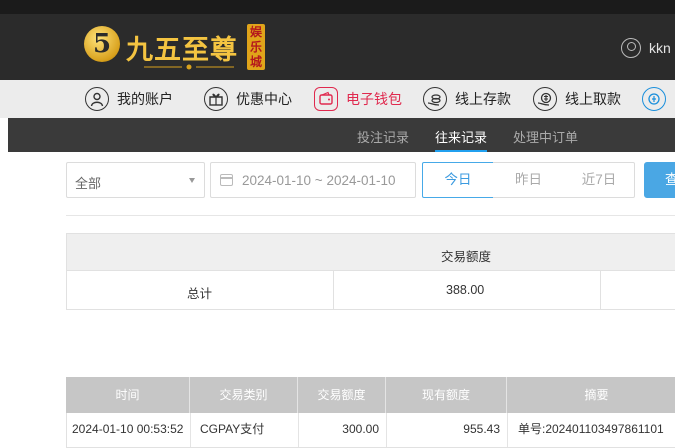 The image size is (675, 448). Describe the element at coordinates (245, 430) in the screenshot. I see `cell-type: CGPAY支付` at that location.